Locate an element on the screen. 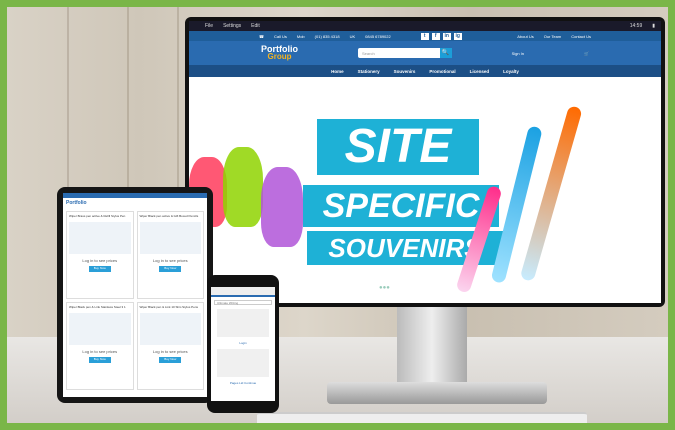 This screenshot has width=675, height=430. logo-line-2: Group is located at coordinates (279, 56).